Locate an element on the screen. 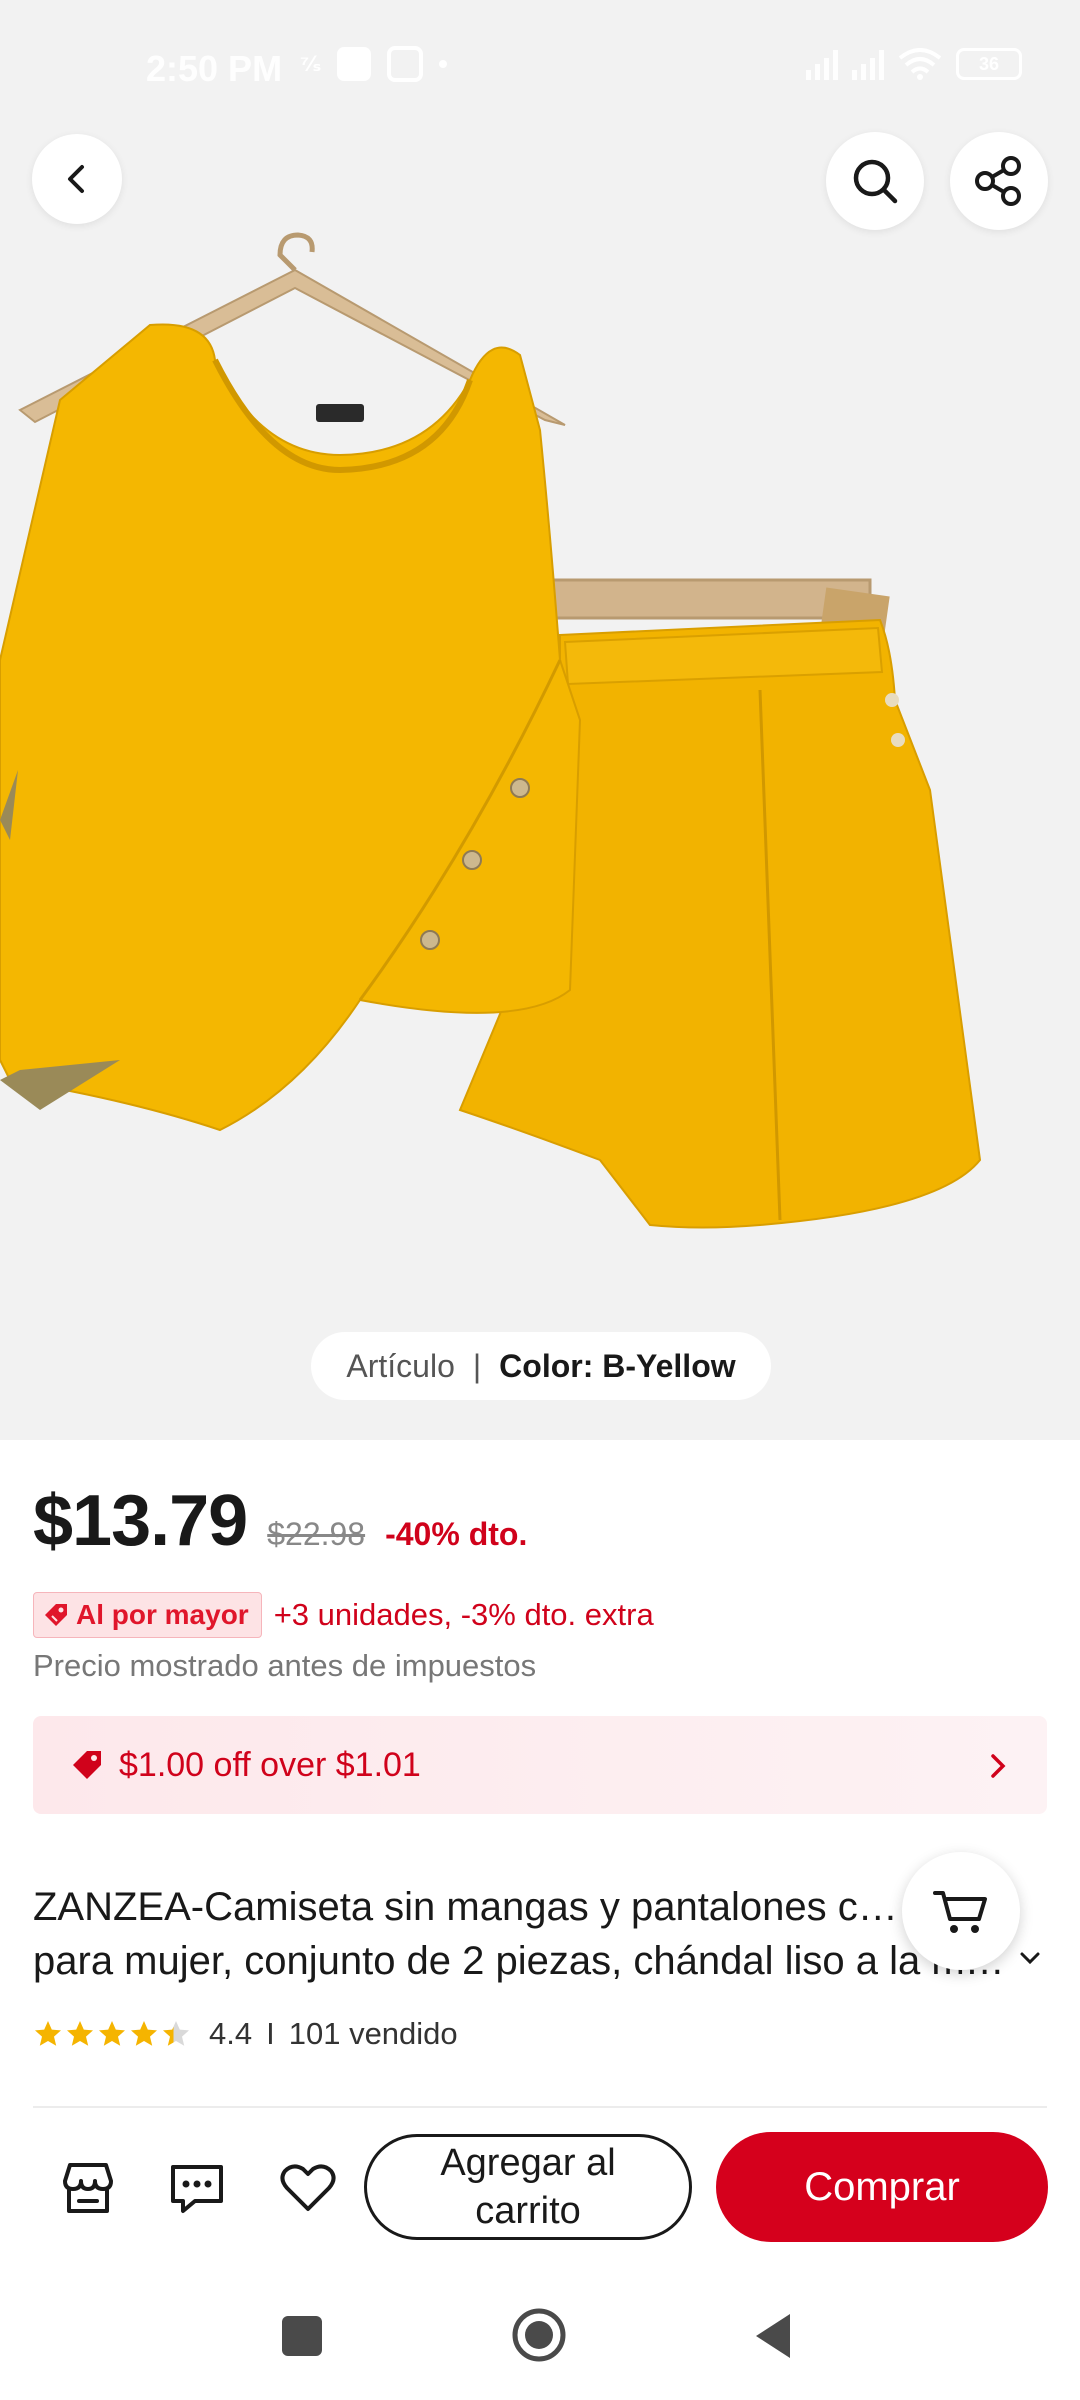 The image size is (1080, 2400). variant-value: Color: B-Yellow is located at coordinates (617, 1365).